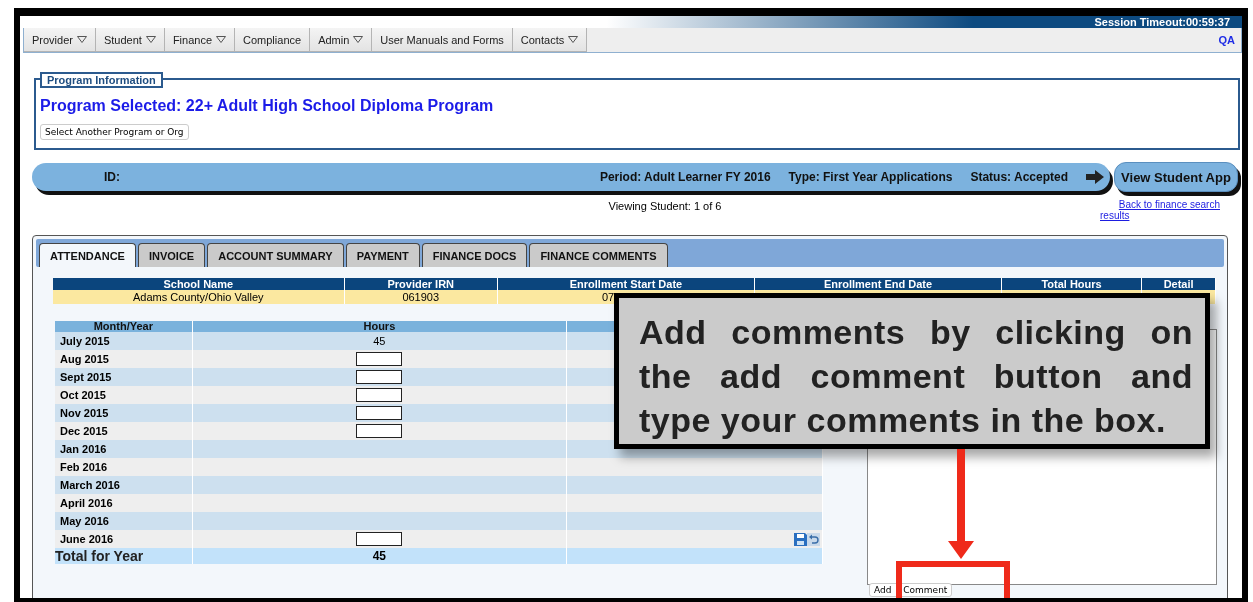 The image size is (1253, 602). Describe the element at coordinates (124, 359) in the screenshot. I see `month-label: Aug 2015` at that location.